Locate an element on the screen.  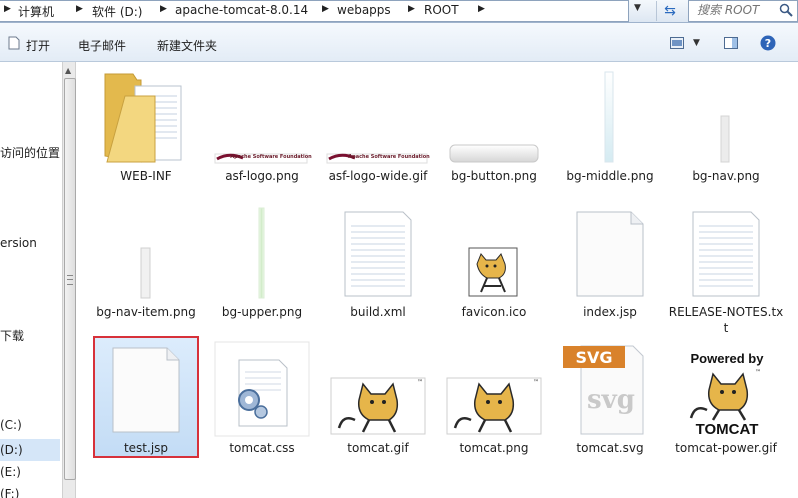
tomcat-power-icon: Powered by ™ TOMCAT is located at coordinates (727, 393).